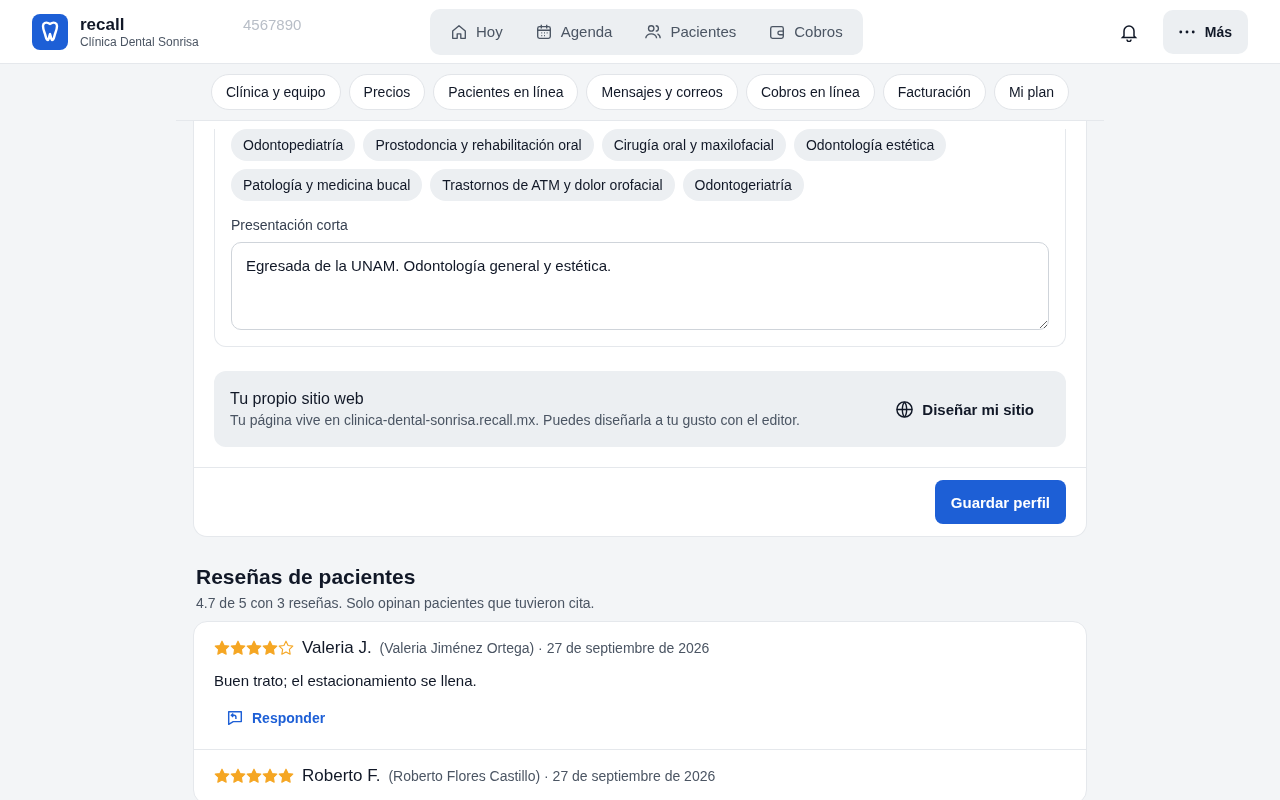  What do you see at coordinates (1205, 31) in the screenshot?
I see `more-button: Más` at bounding box center [1205, 31].